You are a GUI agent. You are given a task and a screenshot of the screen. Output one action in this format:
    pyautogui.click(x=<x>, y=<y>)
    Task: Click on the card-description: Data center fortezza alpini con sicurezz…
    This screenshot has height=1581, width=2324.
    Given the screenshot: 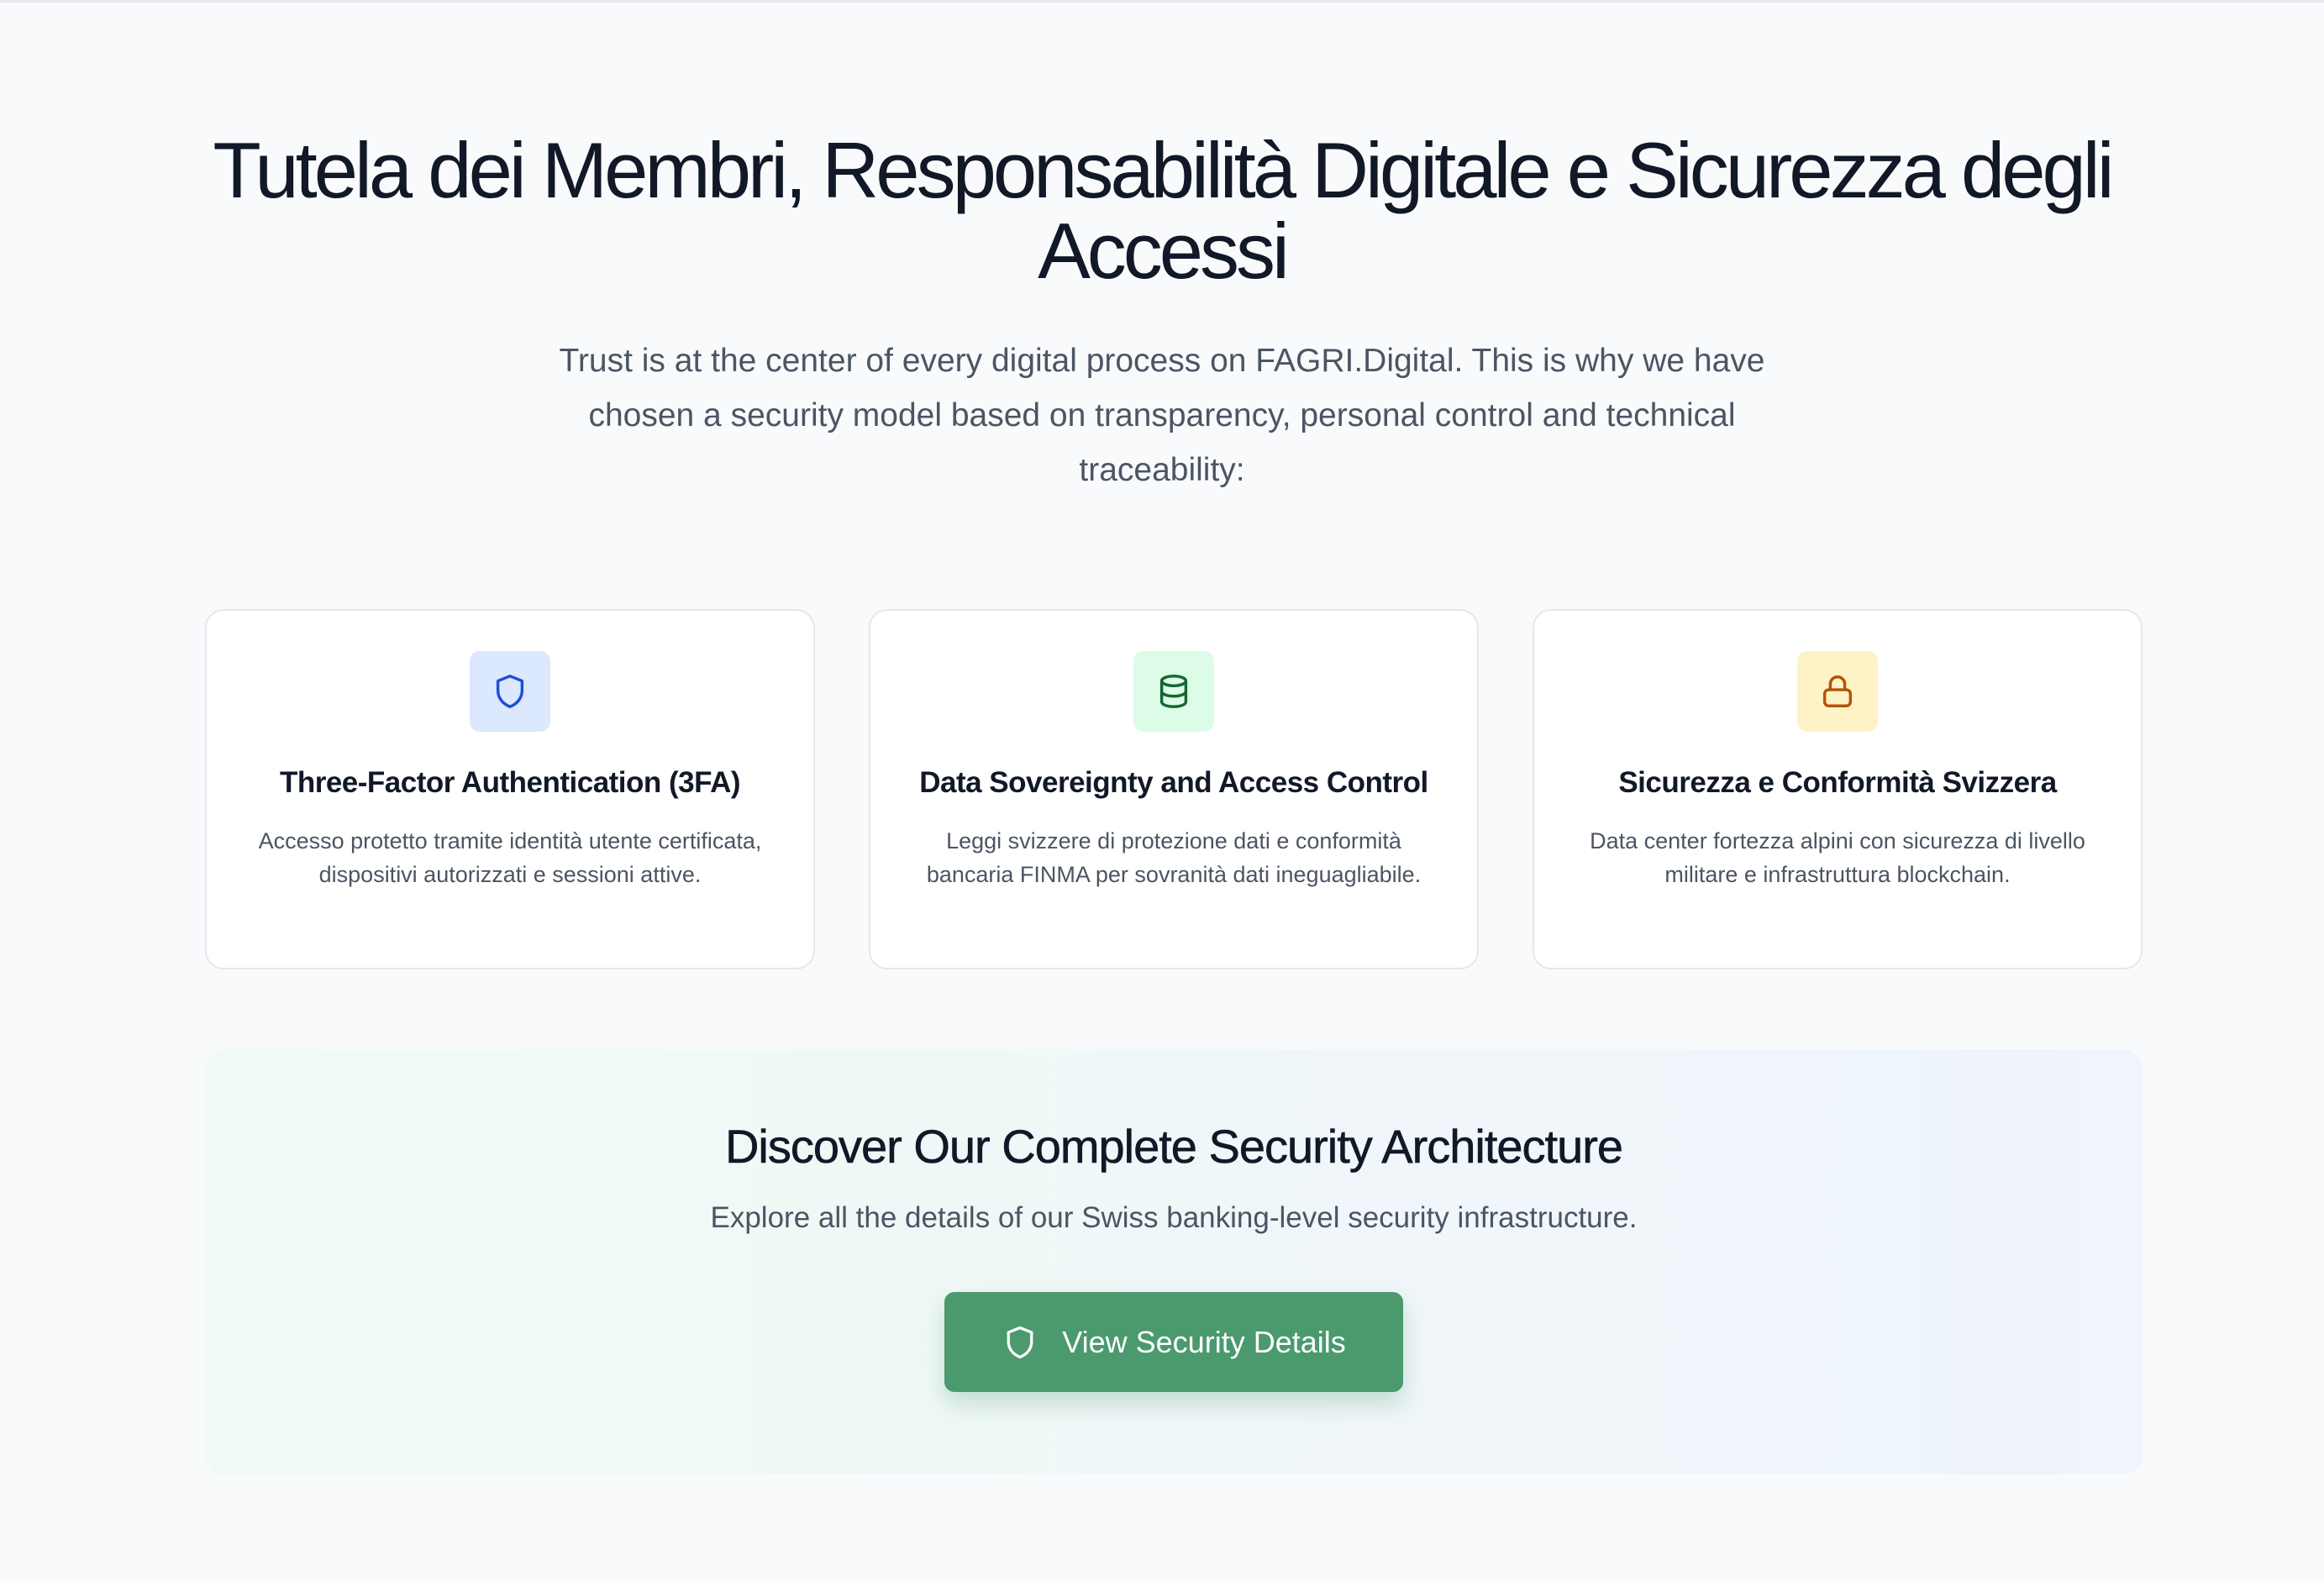 What is the action you would take?
    pyautogui.click(x=1837, y=857)
    